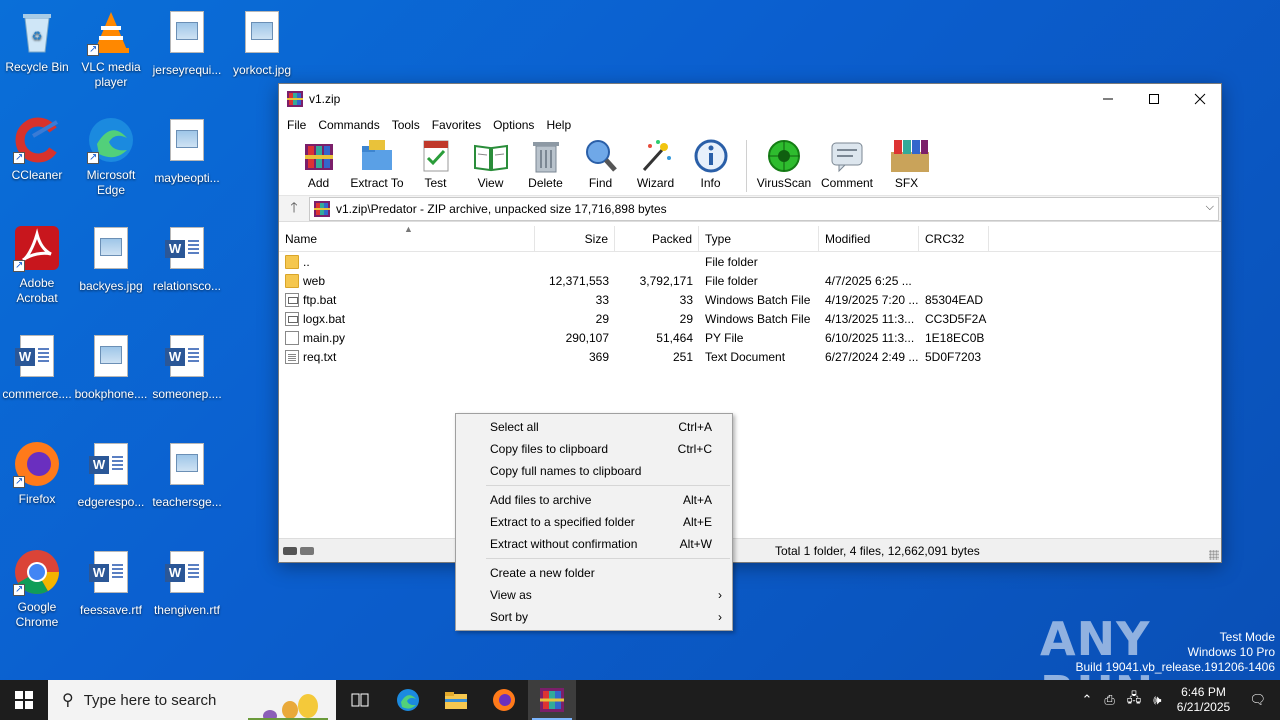 The width and height of the screenshot is (1280, 720). What do you see at coordinates (750, 99) in the screenshot?
I see `title-bar: v1.zip` at bounding box center [750, 99].